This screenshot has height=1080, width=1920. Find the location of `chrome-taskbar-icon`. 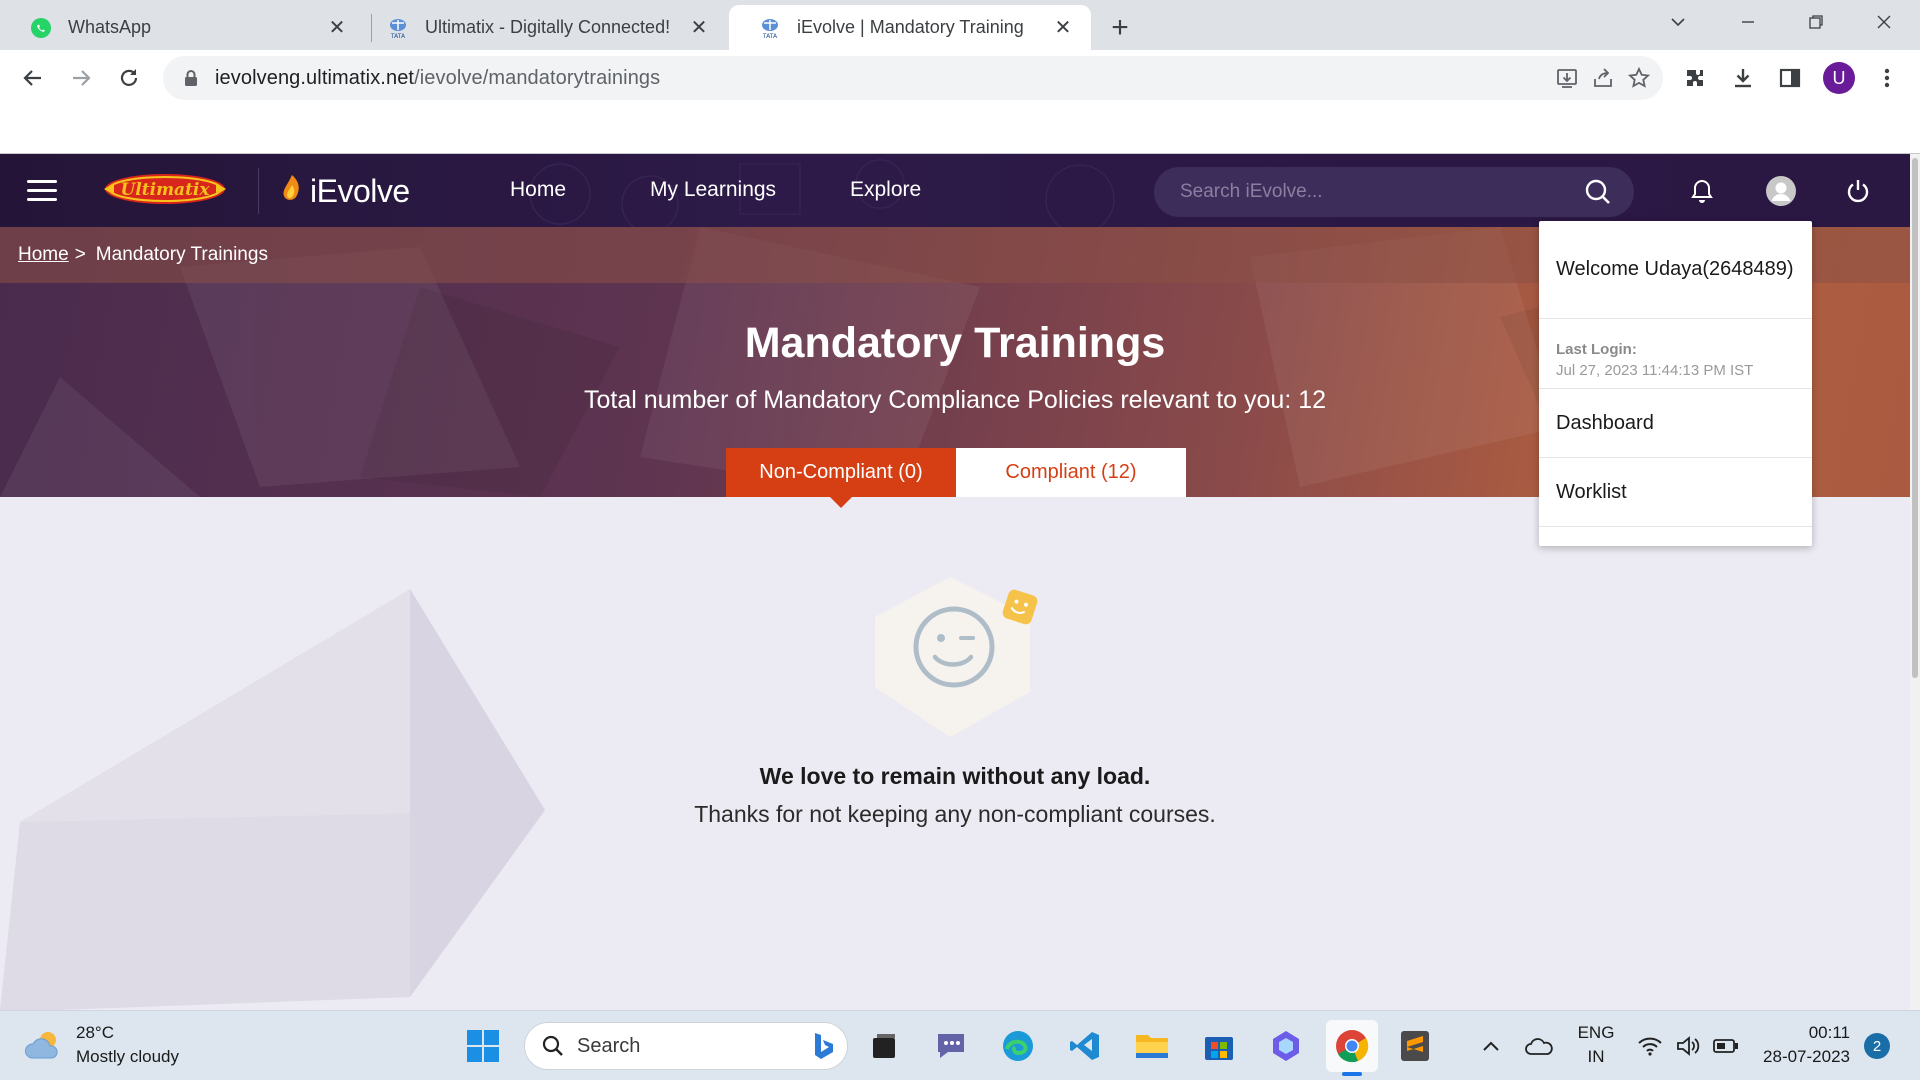

chrome-taskbar-icon is located at coordinates (1352, 1048).